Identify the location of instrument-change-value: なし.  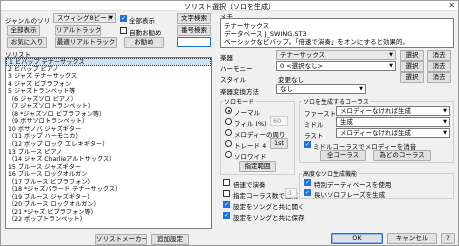
(286, 89).